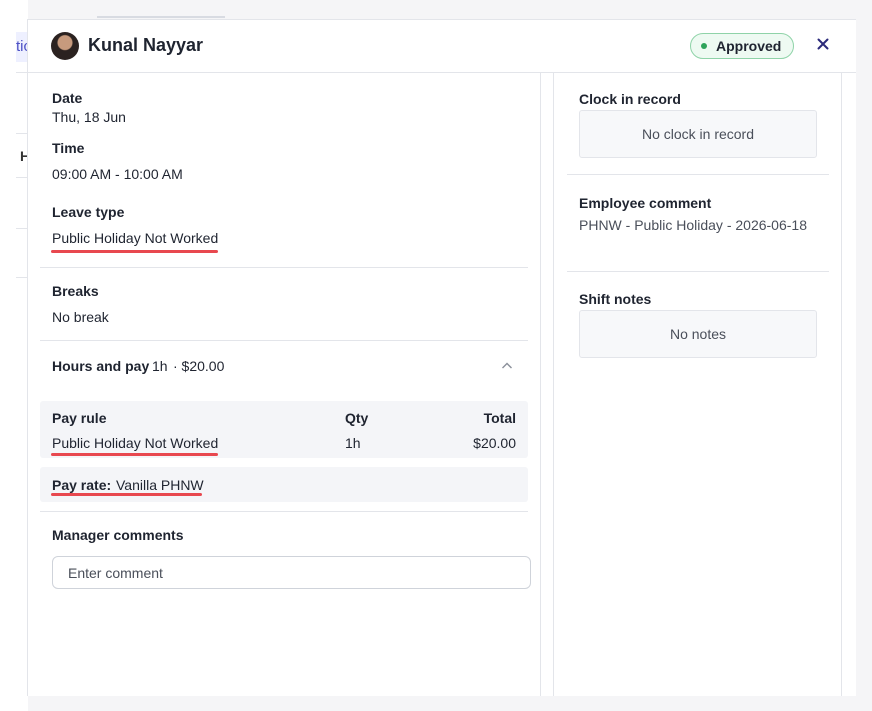 The width and height of the screenshot is (872, 711). I want to click on employee-name: Kunal Nayyar, so click(146, 45).